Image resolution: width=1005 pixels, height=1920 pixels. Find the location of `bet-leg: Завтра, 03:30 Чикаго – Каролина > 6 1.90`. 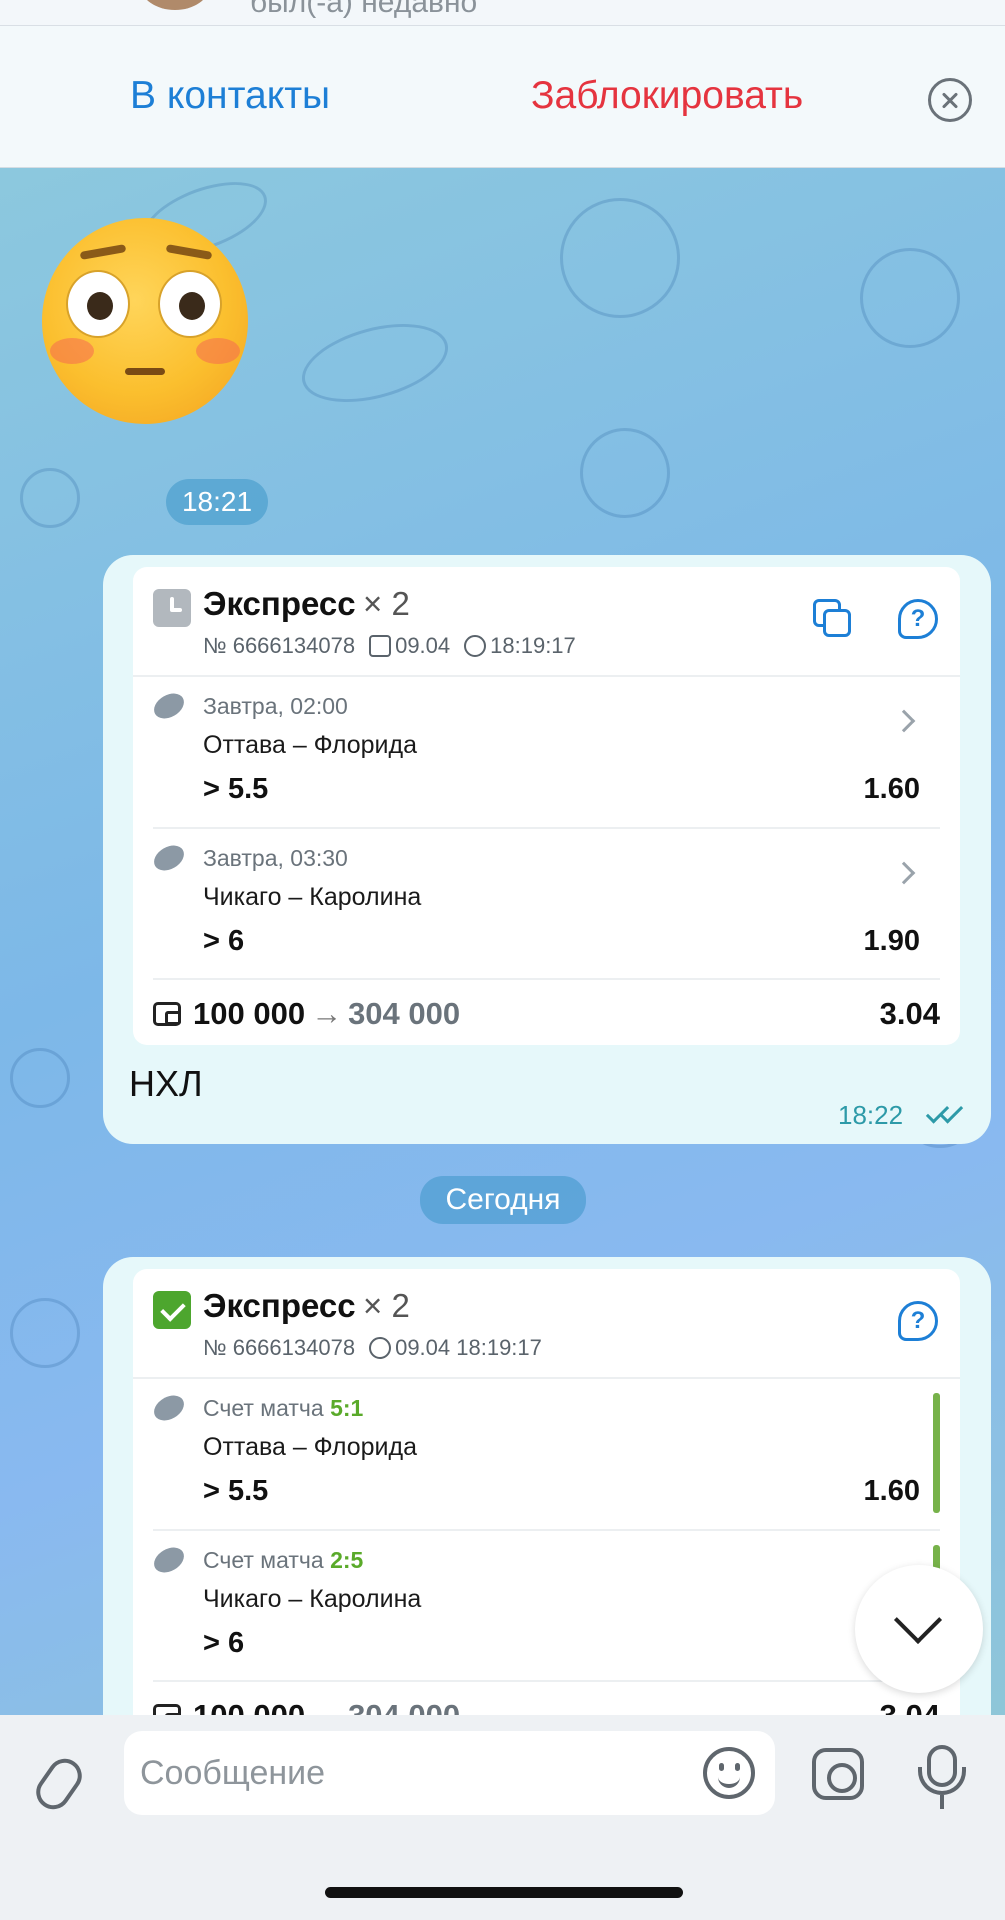

bet-leg: Завтра, 03:30 Чикаго – Каролина > 6 1.90 is located at coordinates (544, 904).